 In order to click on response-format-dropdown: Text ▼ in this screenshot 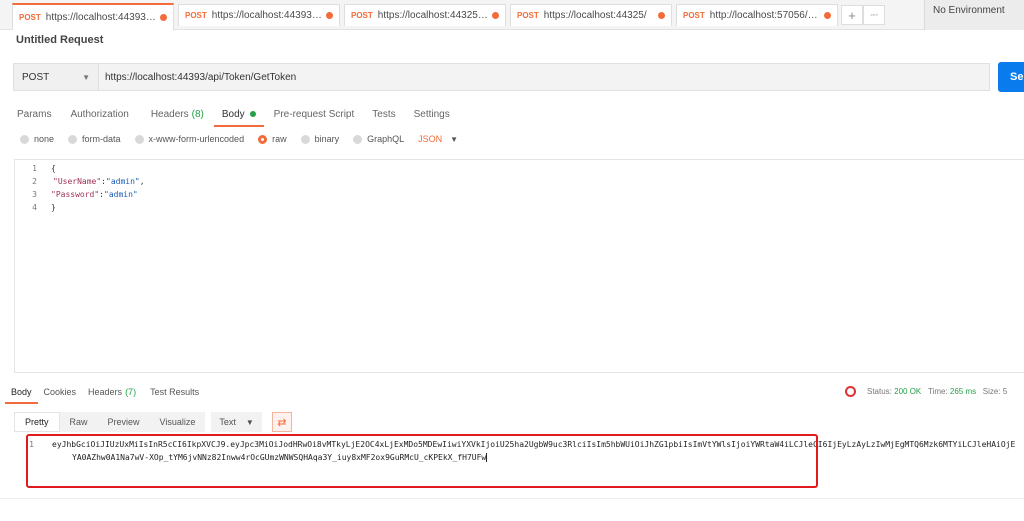, I will do `click(236, 422)`.